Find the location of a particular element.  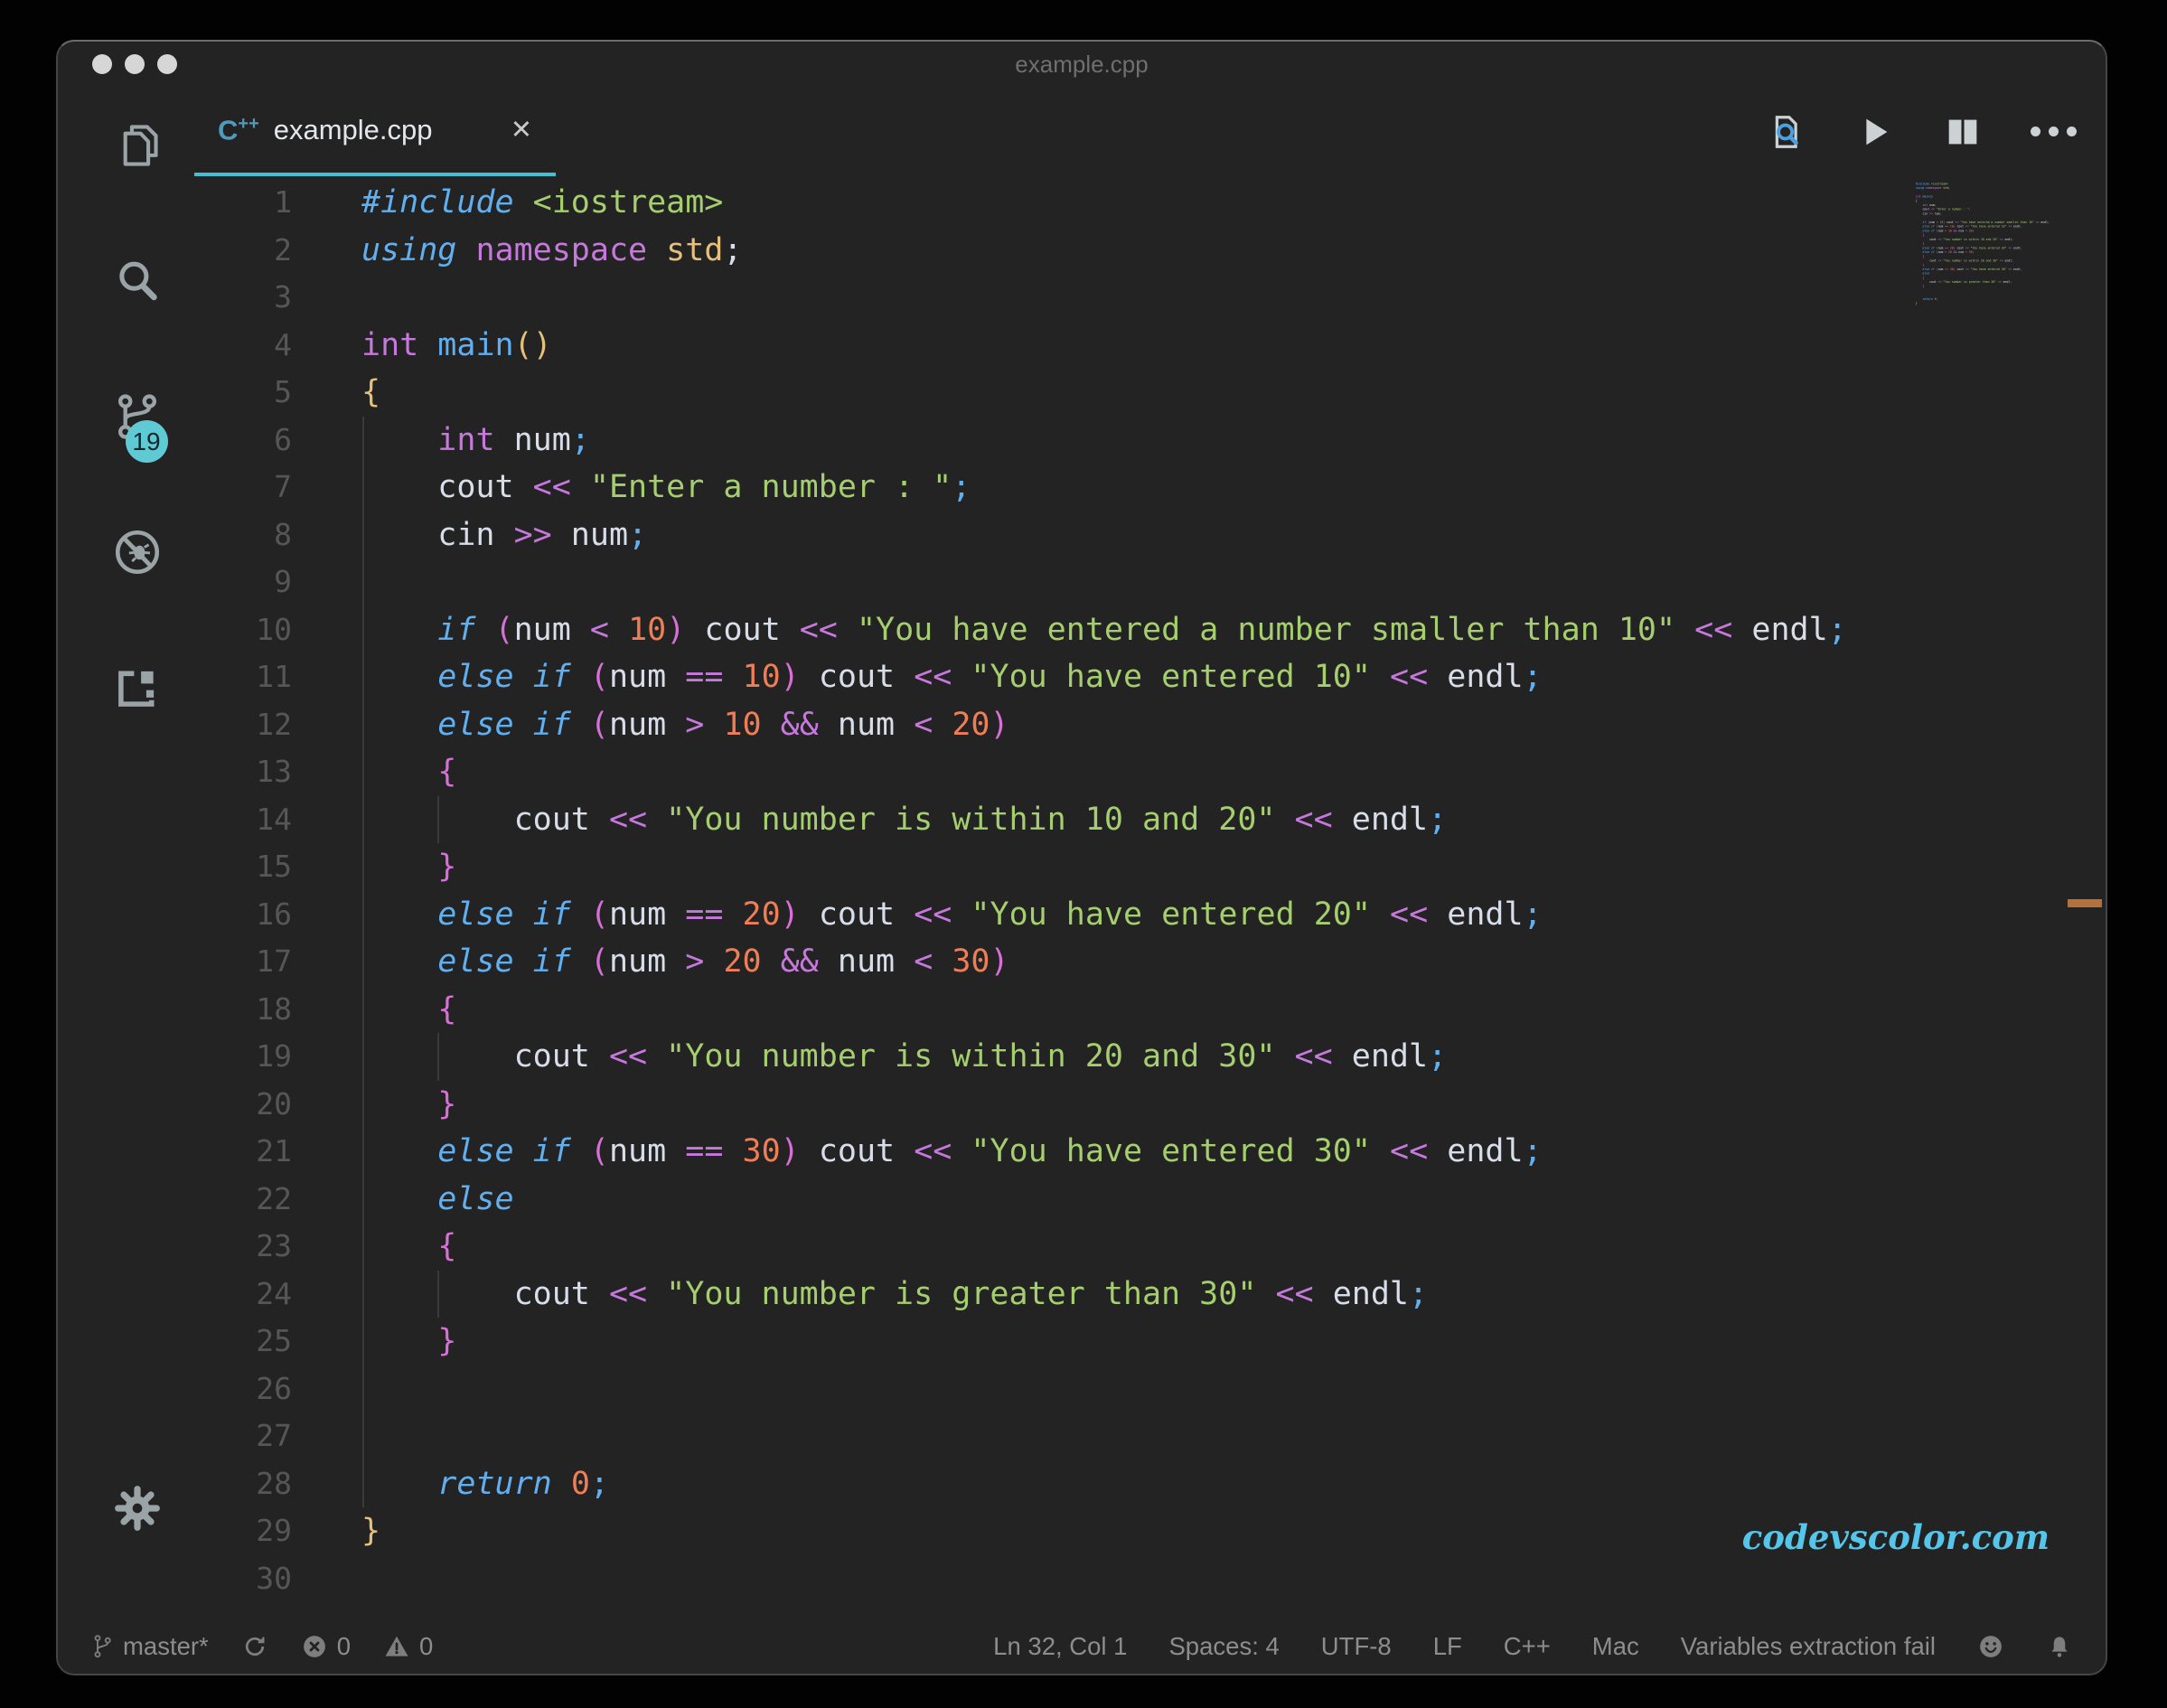

zoom-window-button is located at coordinates (167, 64).